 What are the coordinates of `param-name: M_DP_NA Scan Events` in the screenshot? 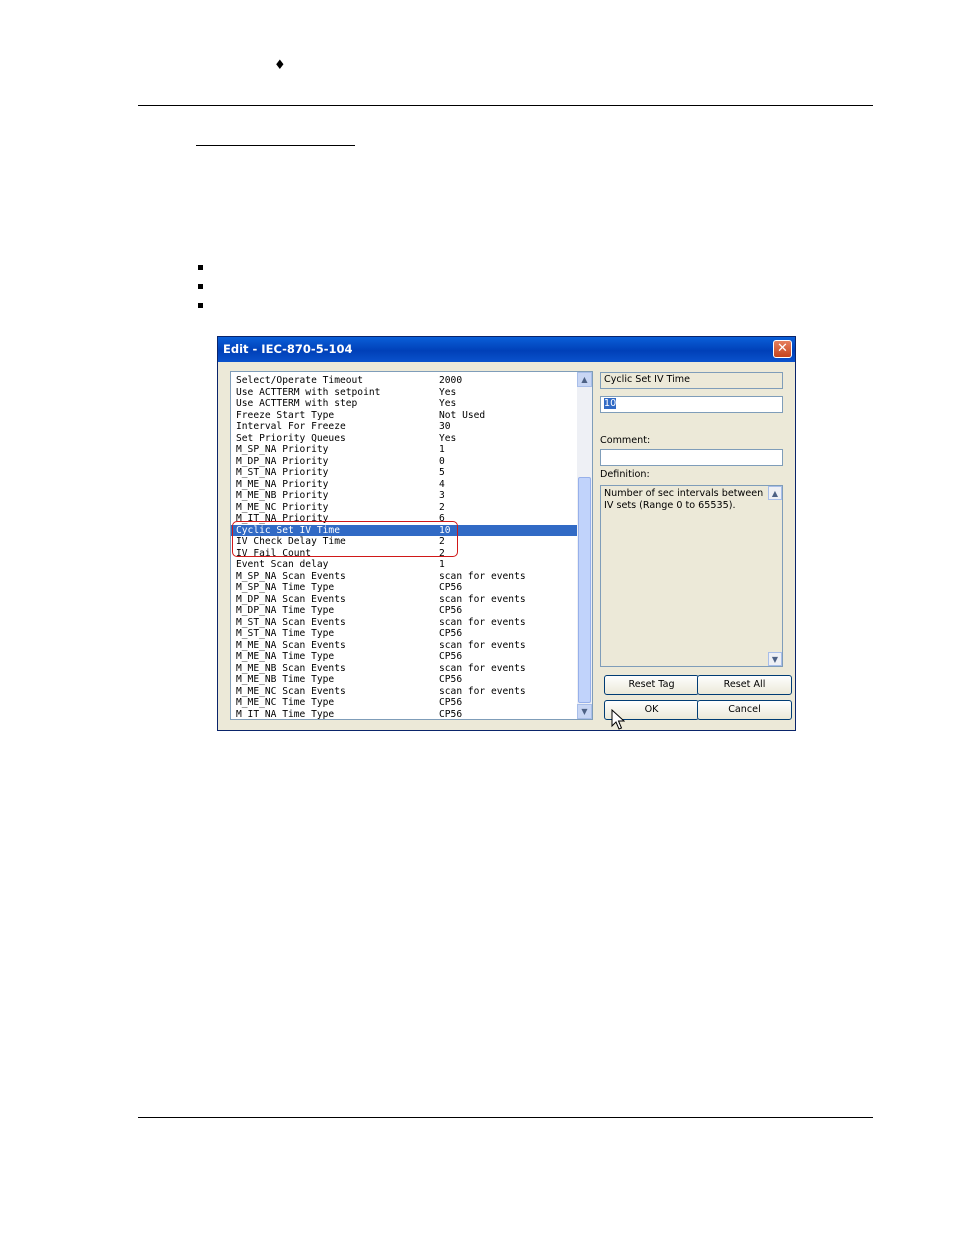 It's located at (291, 599).